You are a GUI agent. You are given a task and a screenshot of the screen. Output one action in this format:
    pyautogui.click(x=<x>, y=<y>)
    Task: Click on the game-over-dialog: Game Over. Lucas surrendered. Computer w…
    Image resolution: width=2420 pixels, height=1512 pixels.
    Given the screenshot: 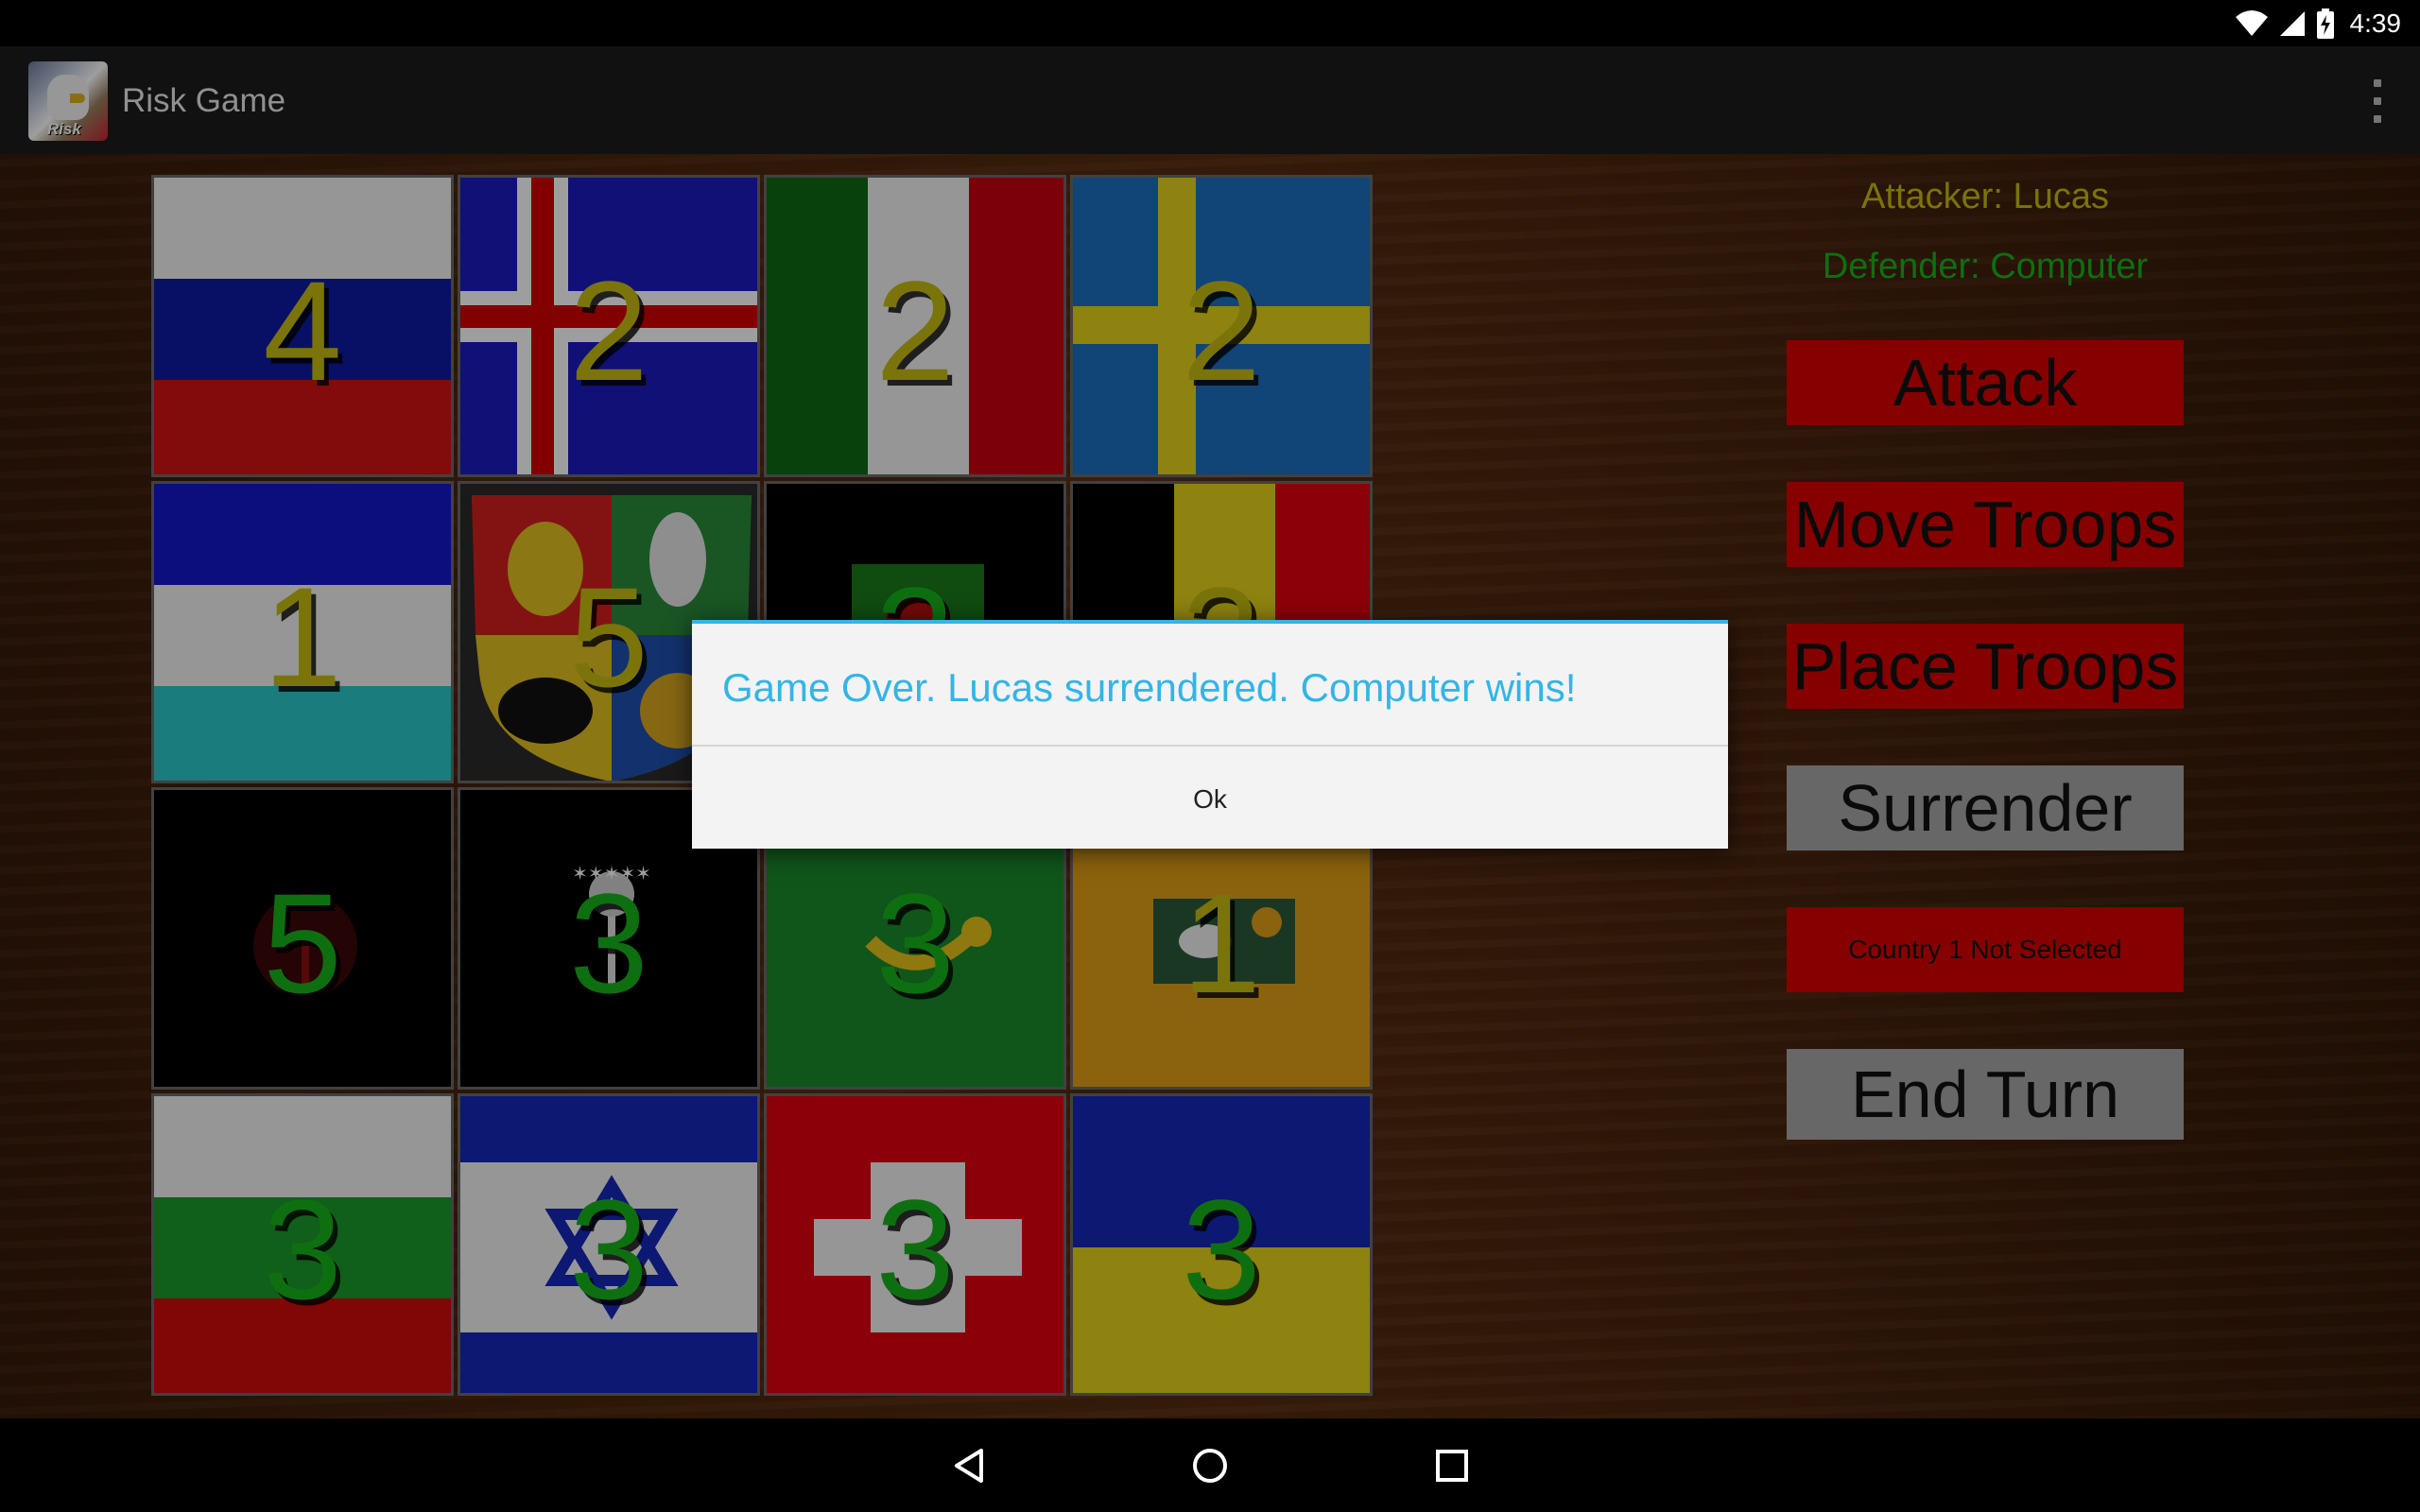 What is the action you would take?
    pyautogui.click(x=1210, y=734)
    